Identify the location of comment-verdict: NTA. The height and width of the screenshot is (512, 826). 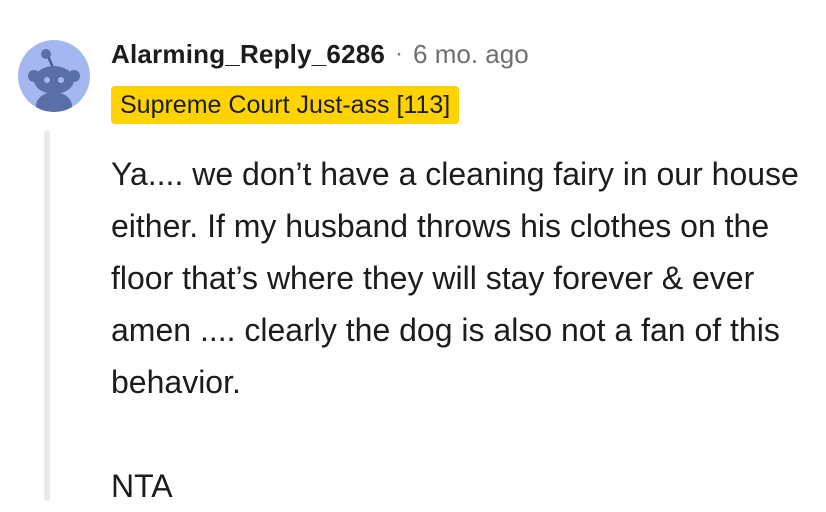
(142, 486).